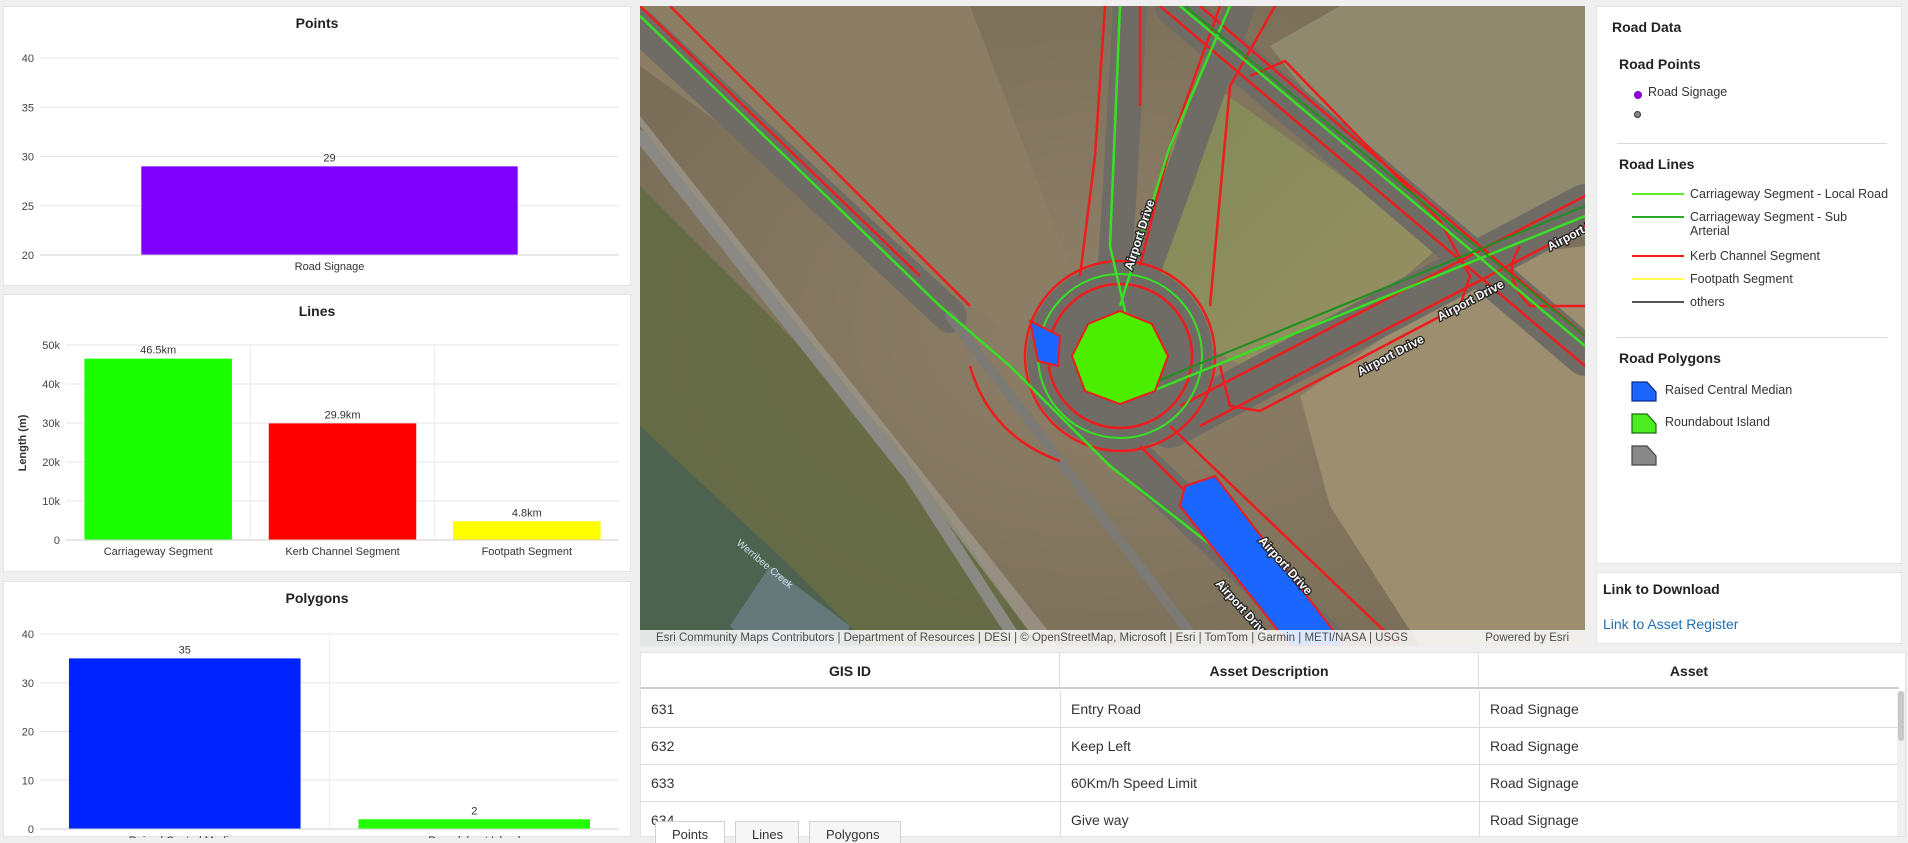  What do you see at coordinates (1128, 783) in the screenshot?
I see `cell-asset-description: 60Km/h Speed Limit` at bounding box center [1128, 783].